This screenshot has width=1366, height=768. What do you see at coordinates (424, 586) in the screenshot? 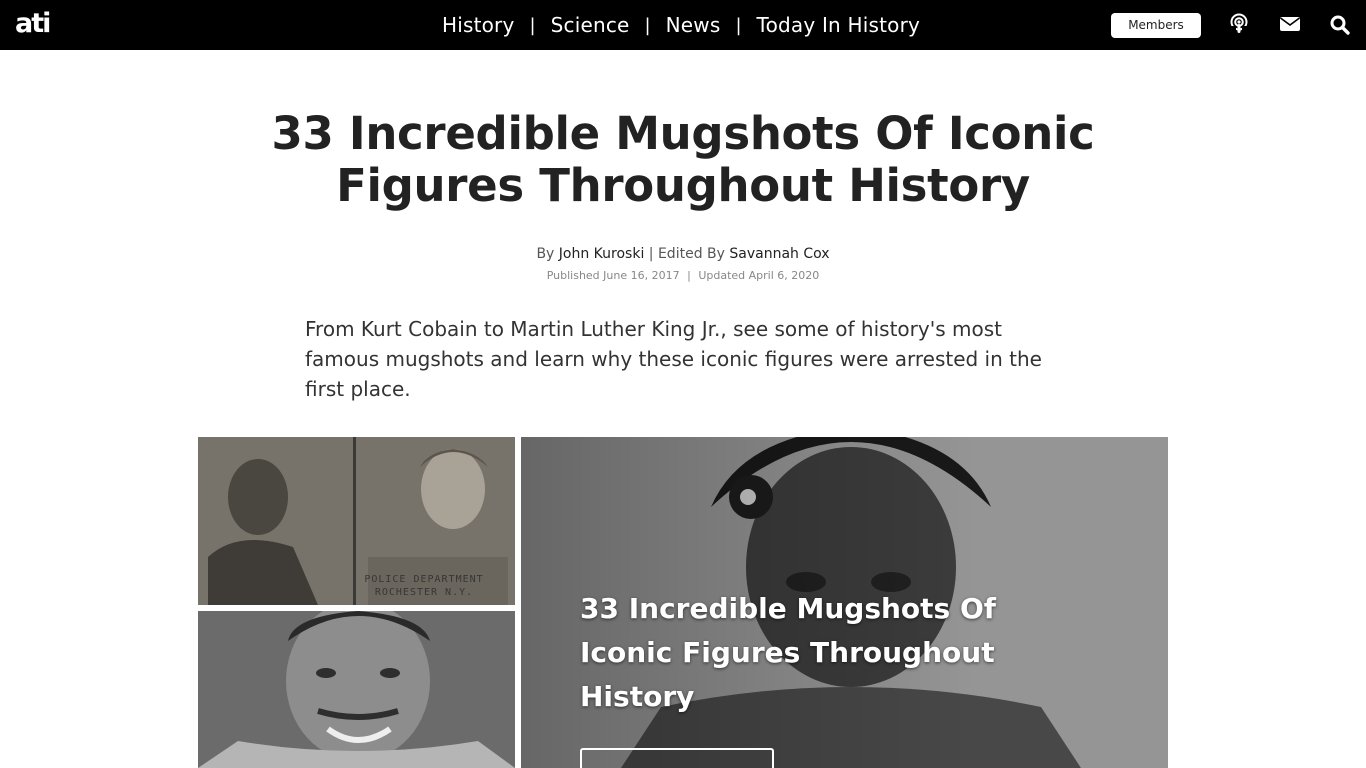
I see `mugshot-placard: POLICE DEPARTMENT ROCHESTER N.Y.` at bounding box center [424, 586].